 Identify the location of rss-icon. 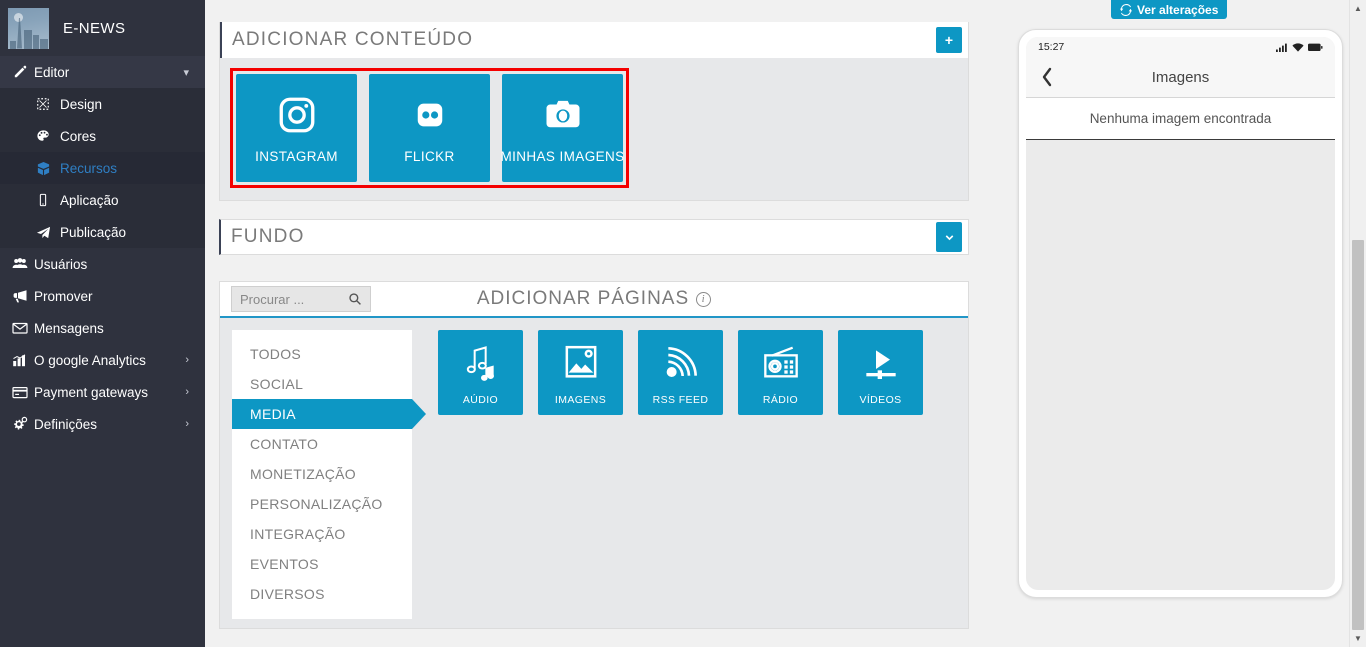
(681, 363).